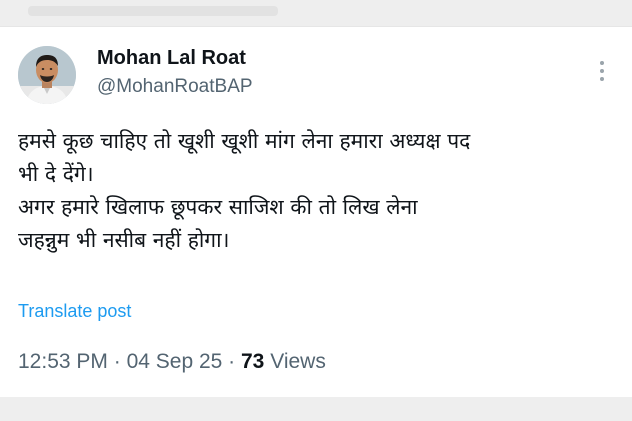 This screenshot has height=421, width=632. I want to click on views-count: 73, so click(253, 361).